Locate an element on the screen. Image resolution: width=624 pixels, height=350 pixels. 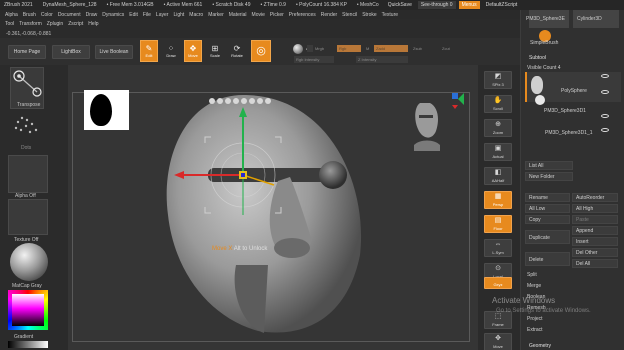
menu-stencil: Stencil is located at coordinates (349, 15).